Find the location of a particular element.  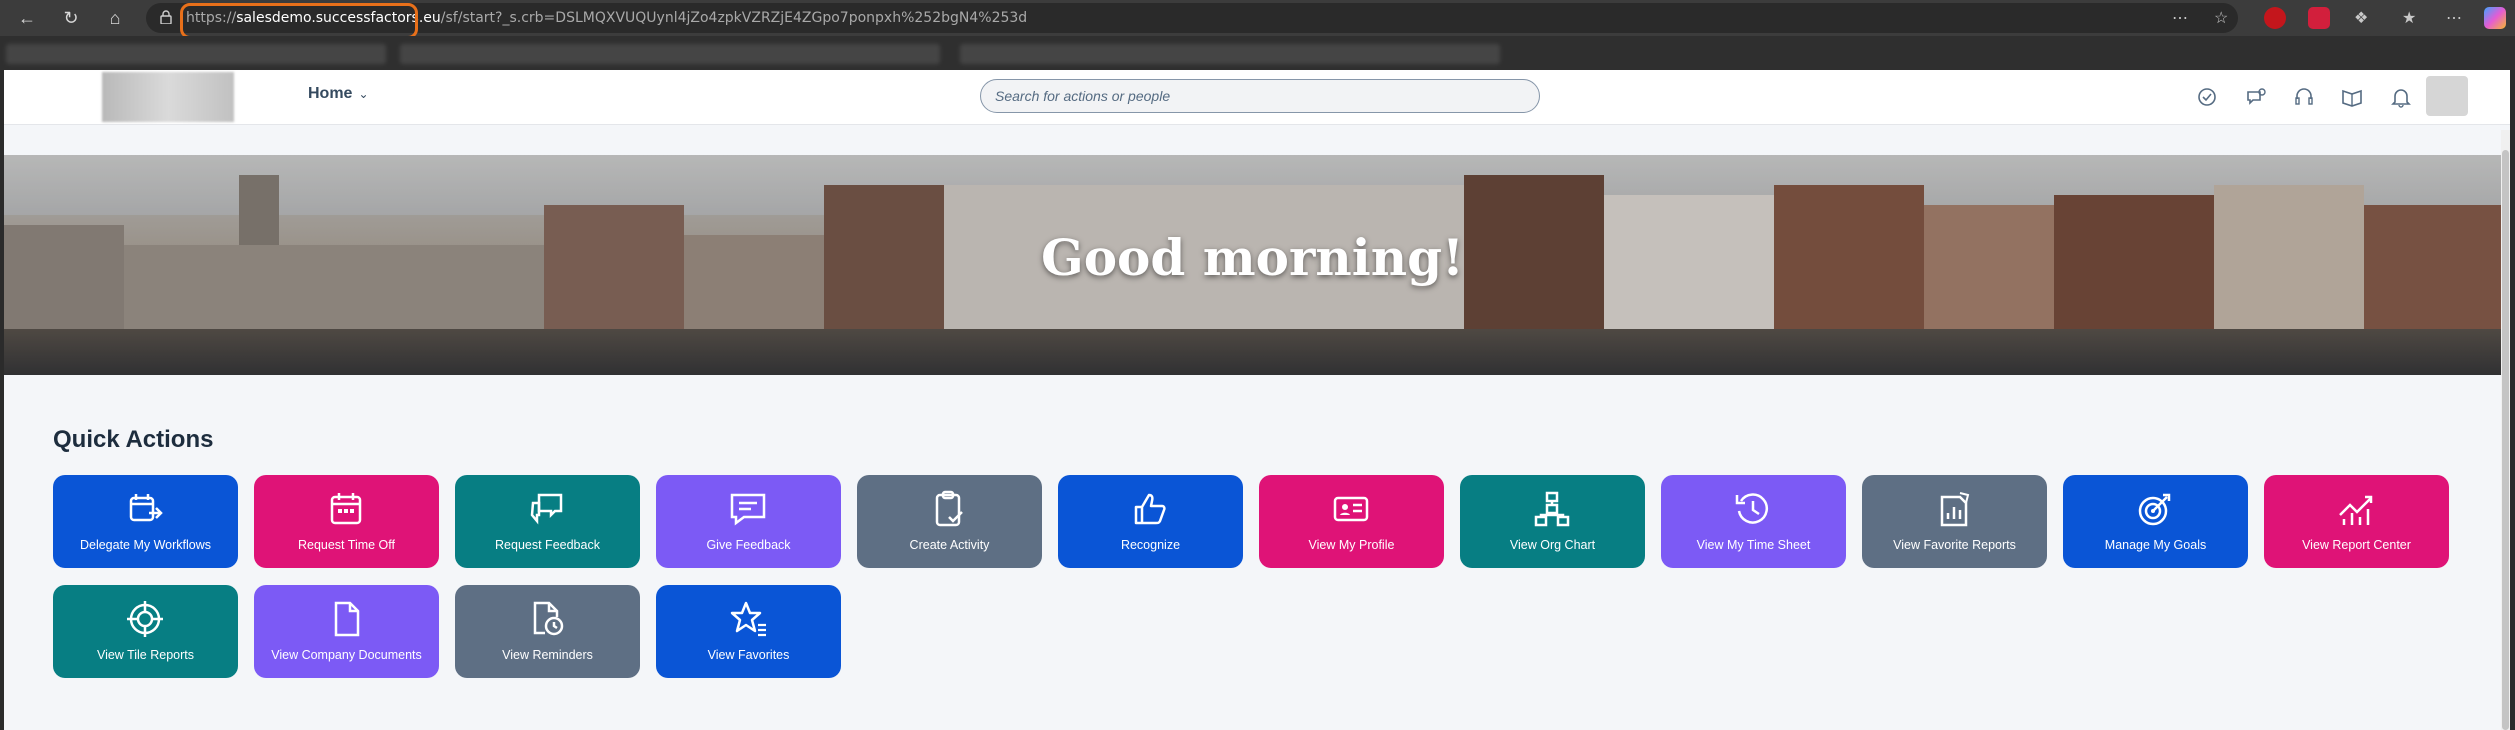

tile-request-feedback: Request Feedback is located at coordinates (547, 521).